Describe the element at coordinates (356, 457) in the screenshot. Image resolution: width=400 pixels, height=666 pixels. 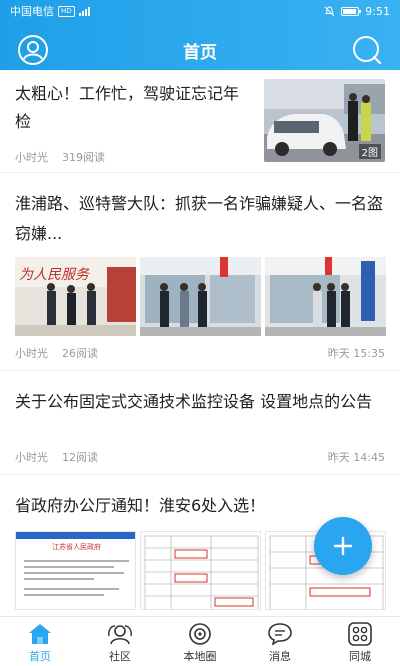
I see `article-time: 昨天 14:45` at that location.